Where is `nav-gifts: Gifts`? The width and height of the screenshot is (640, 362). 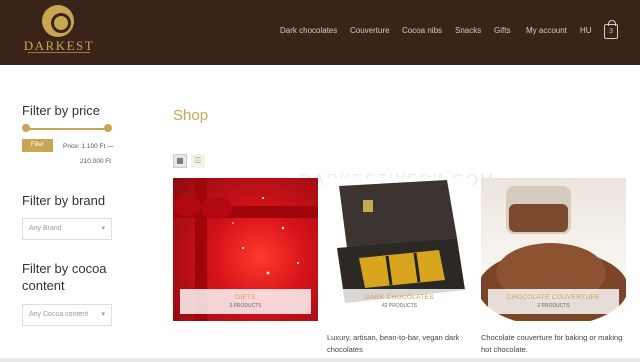
nav-gifts: Gifts is located at coordinates (502, 30).